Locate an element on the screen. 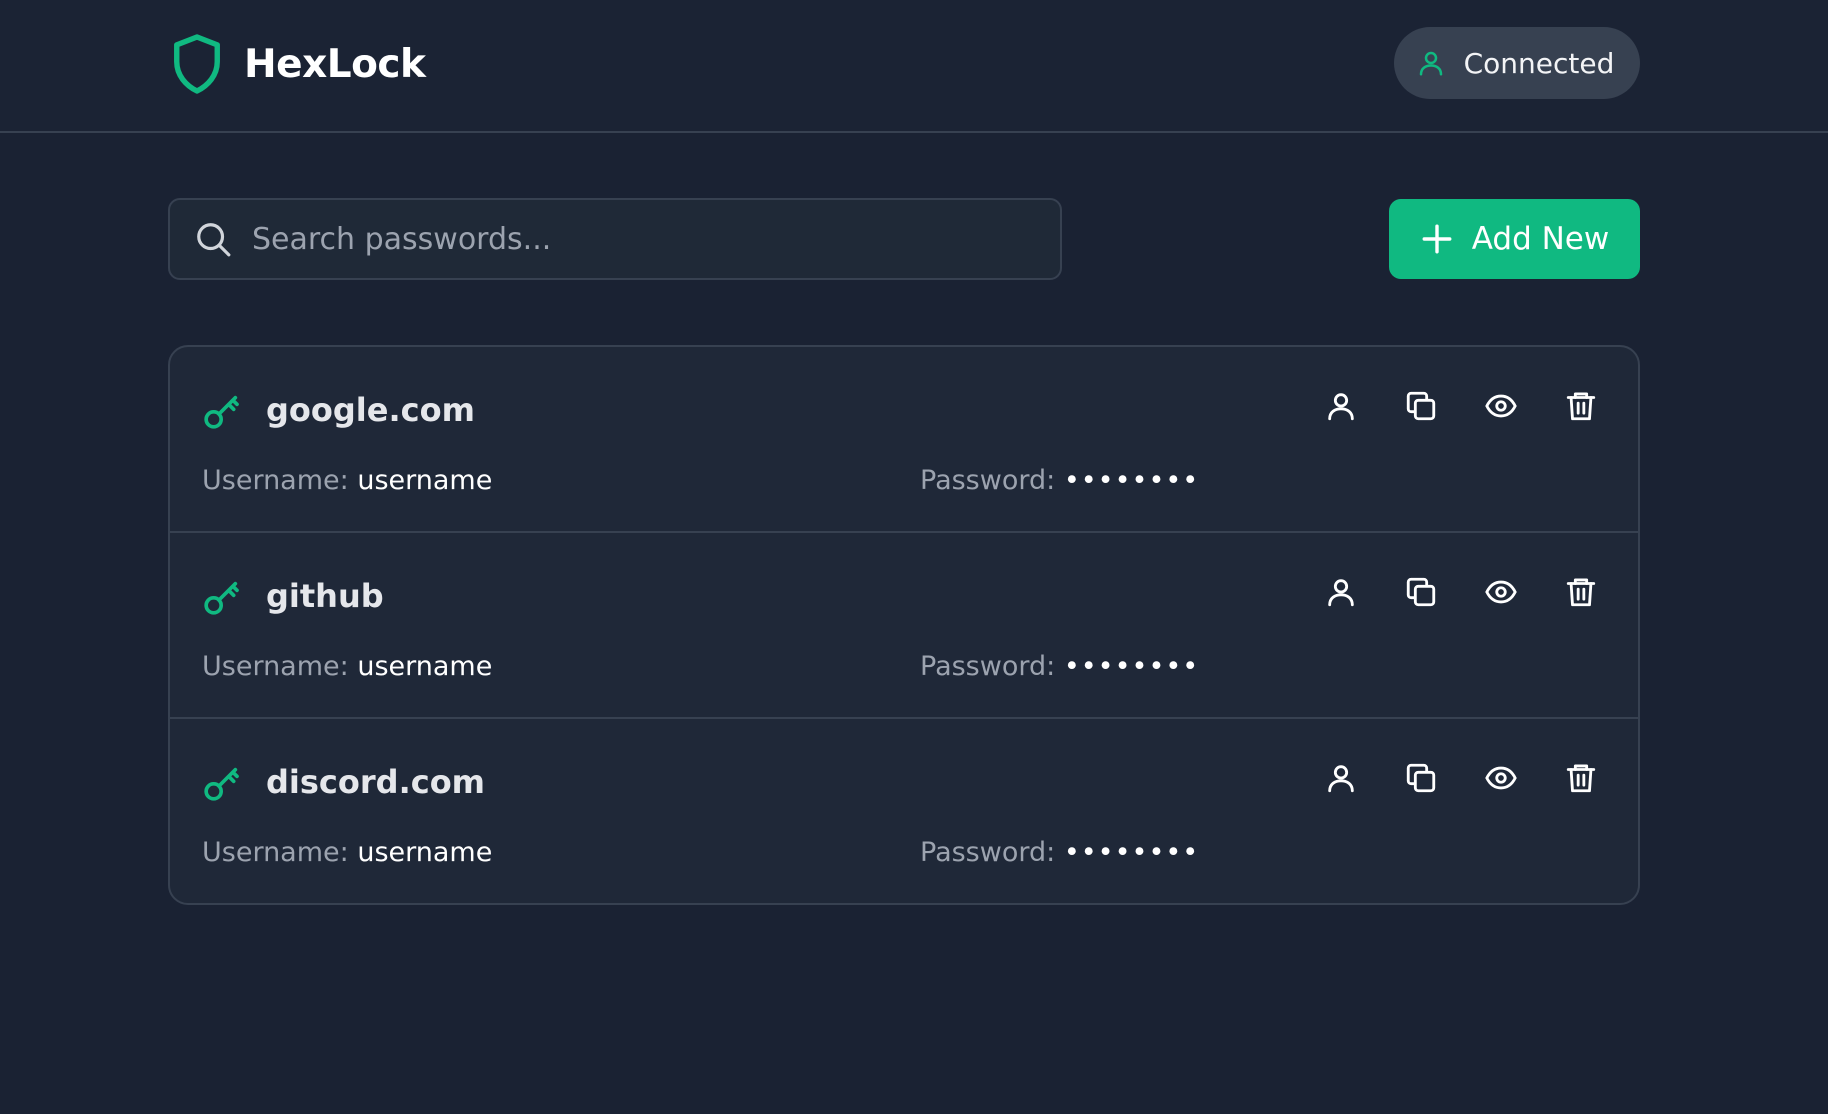  add-new-button: Add New is located at coordinates (1514, 239).